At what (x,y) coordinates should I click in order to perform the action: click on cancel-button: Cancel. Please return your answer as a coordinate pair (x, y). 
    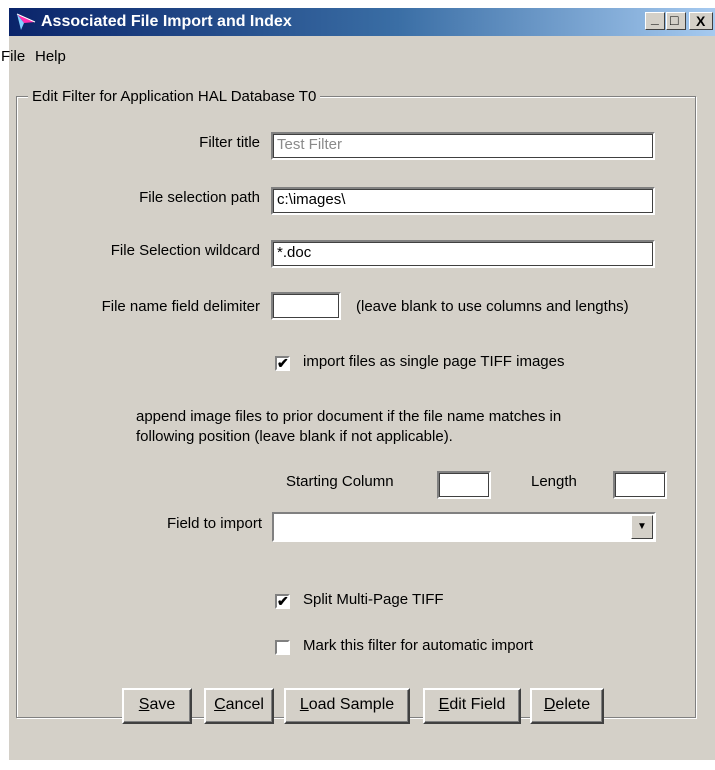
    Looking at the image, I should click on (239, 706).